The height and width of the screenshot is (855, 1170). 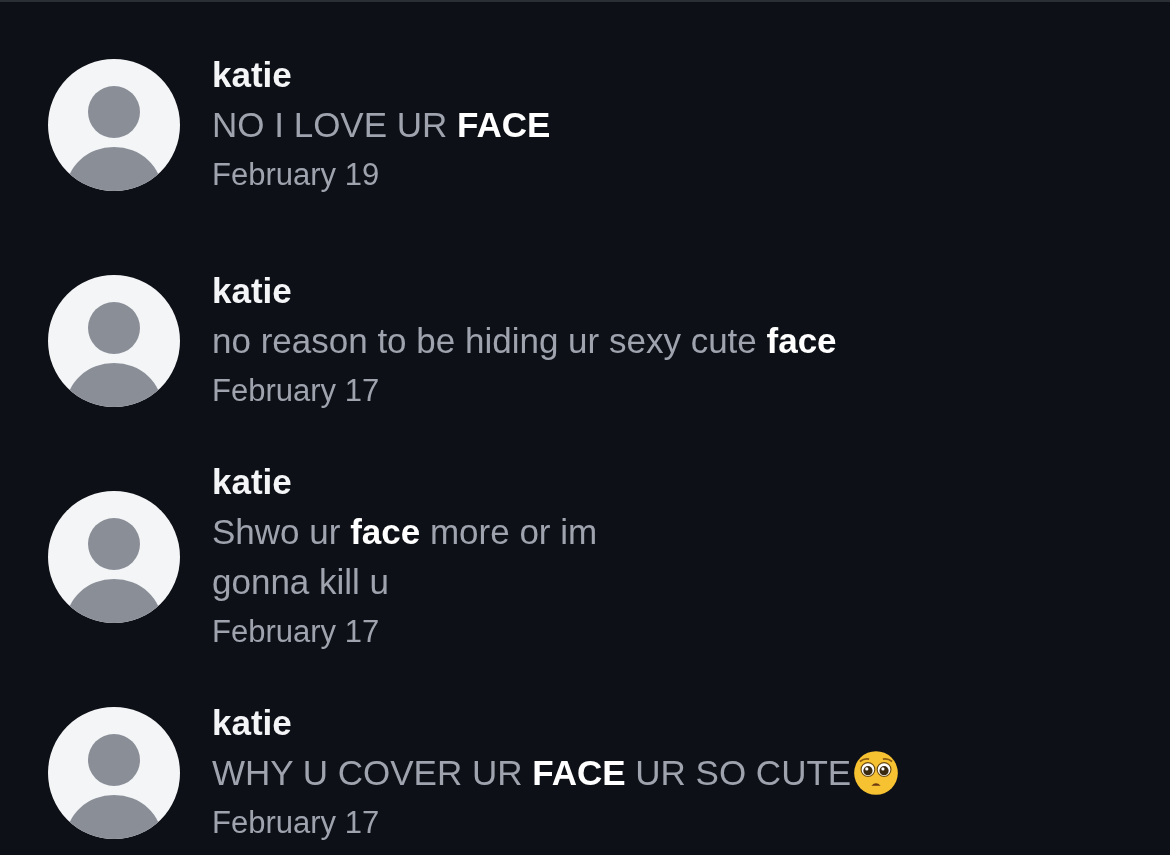 What do you see at coordinates (405, 532) in the screenshot?
I see `message-text: Shwo ur face more or im` at bounding box center [405, 532].